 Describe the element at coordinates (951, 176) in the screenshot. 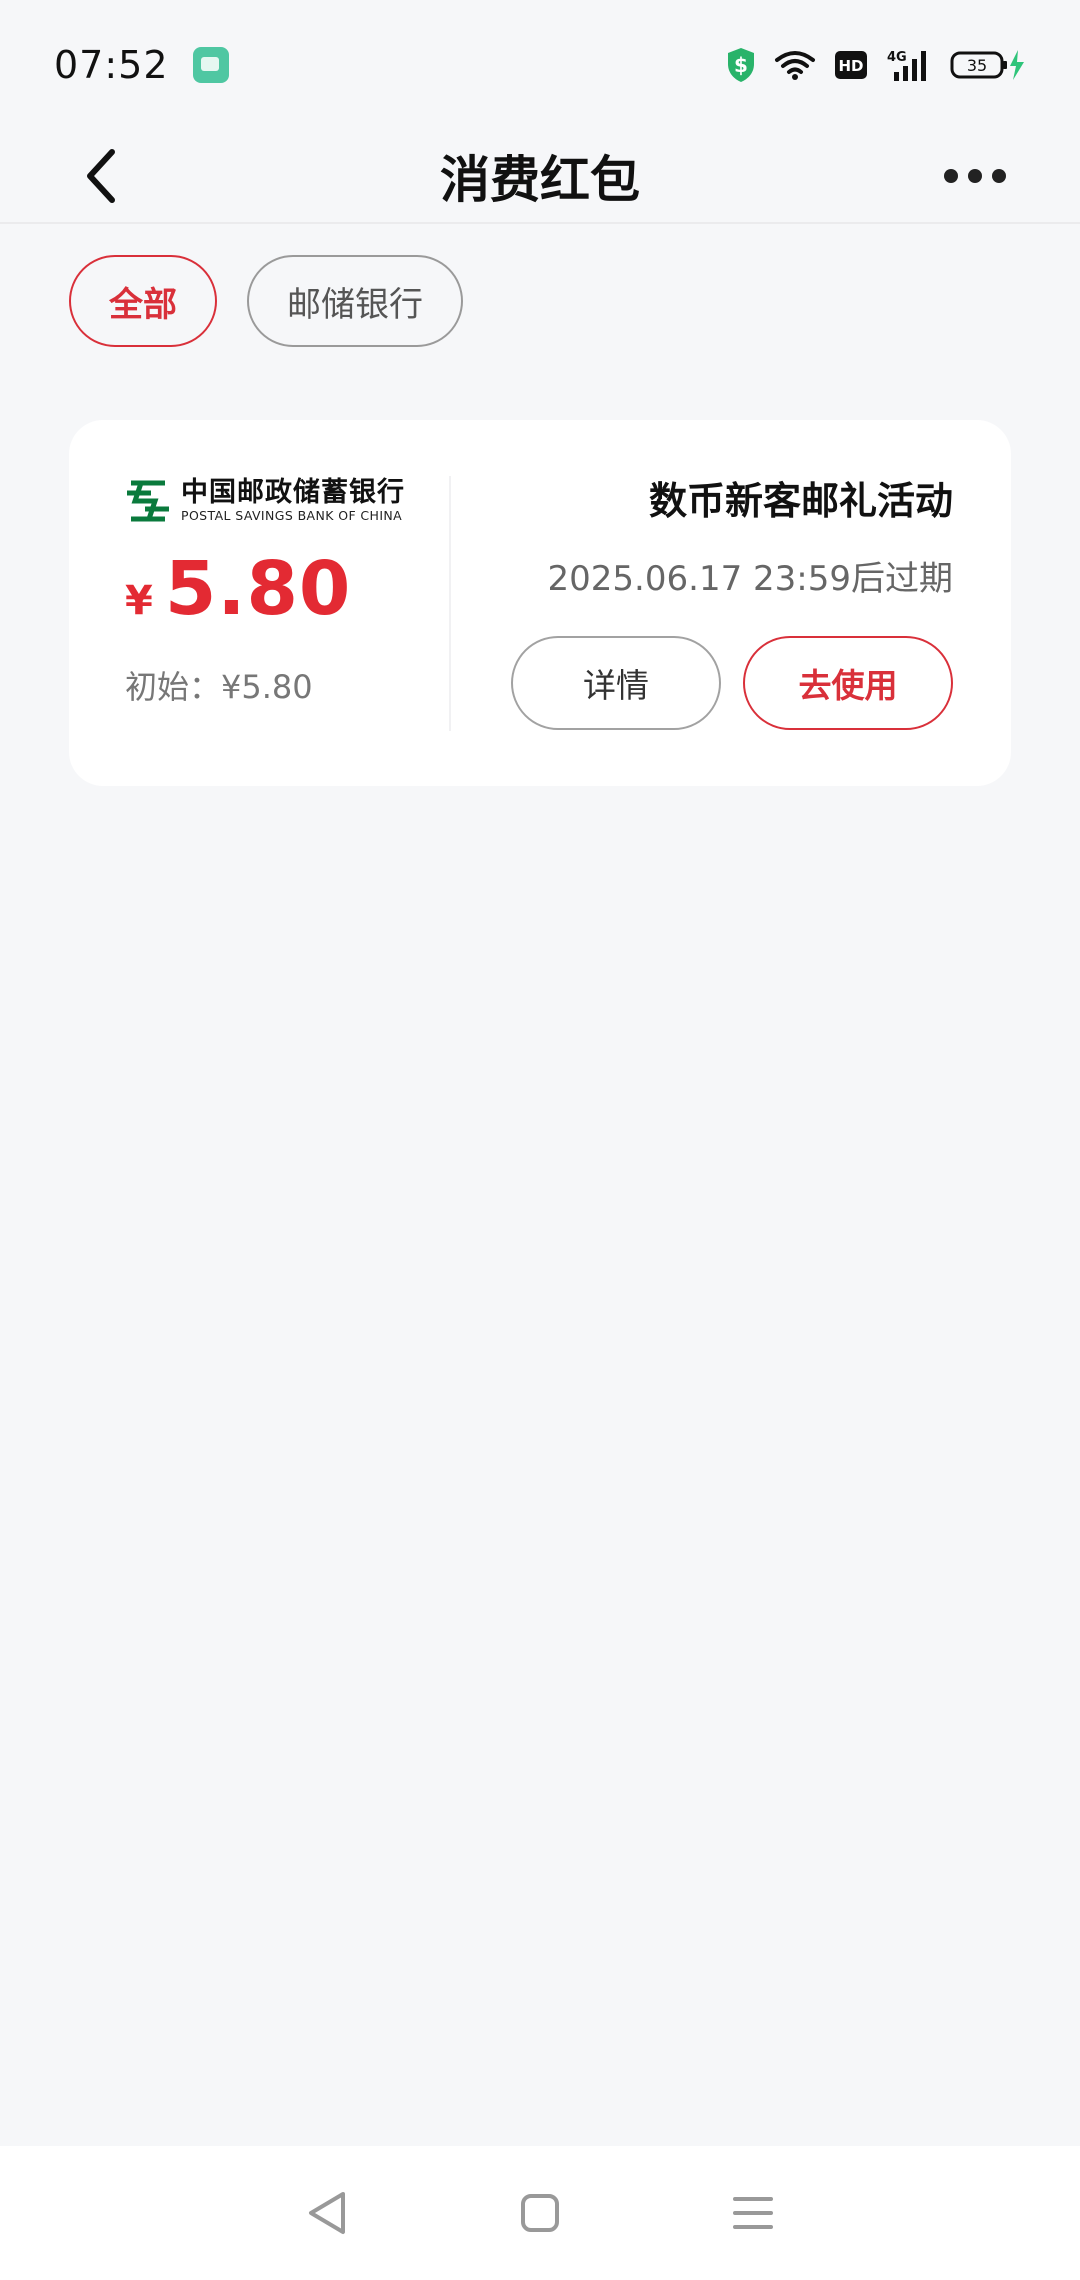

I see `more-dots-icon` at that location.